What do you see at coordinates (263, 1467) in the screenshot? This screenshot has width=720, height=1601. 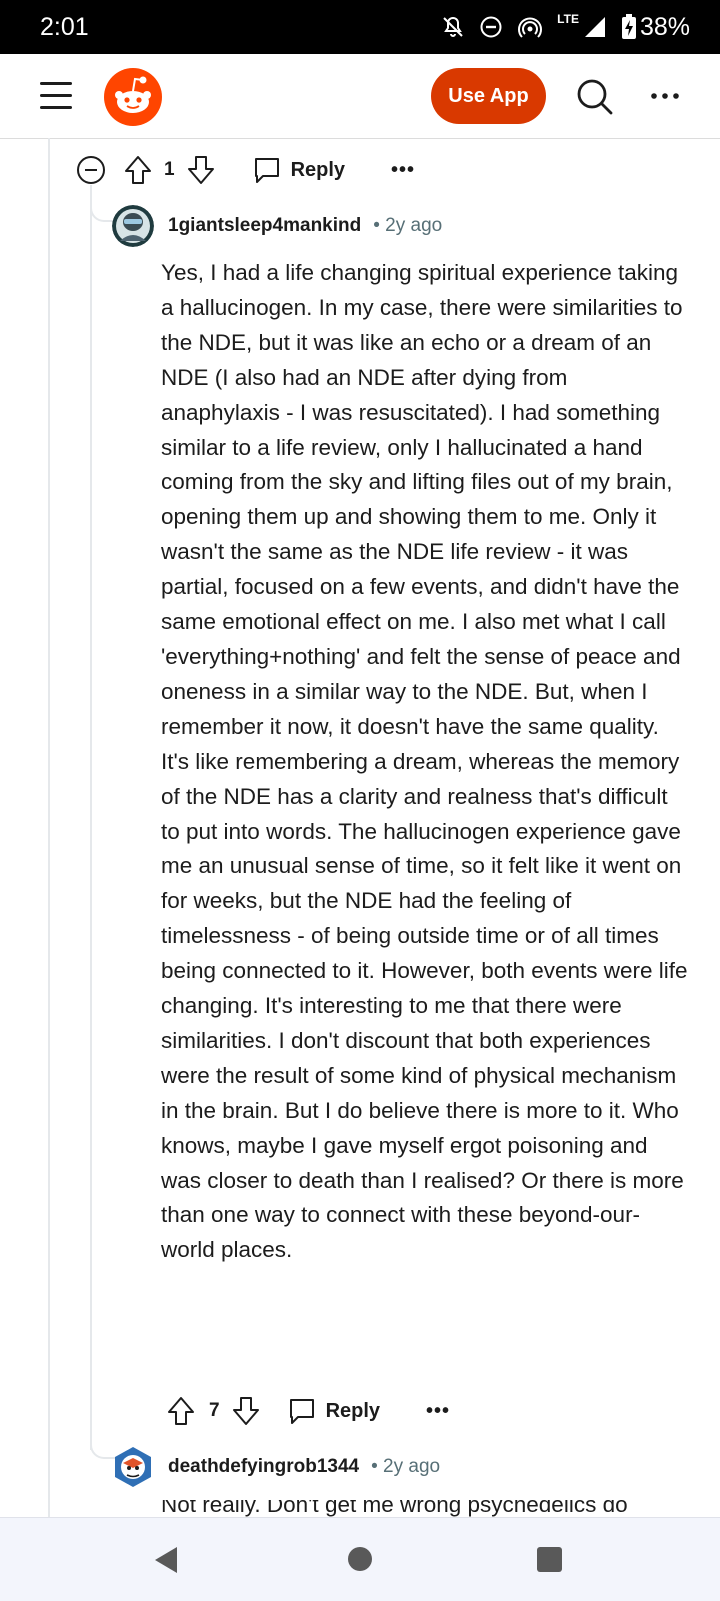 I see `username: deathdefyingrob1344` at bounding box center [263, 1467].